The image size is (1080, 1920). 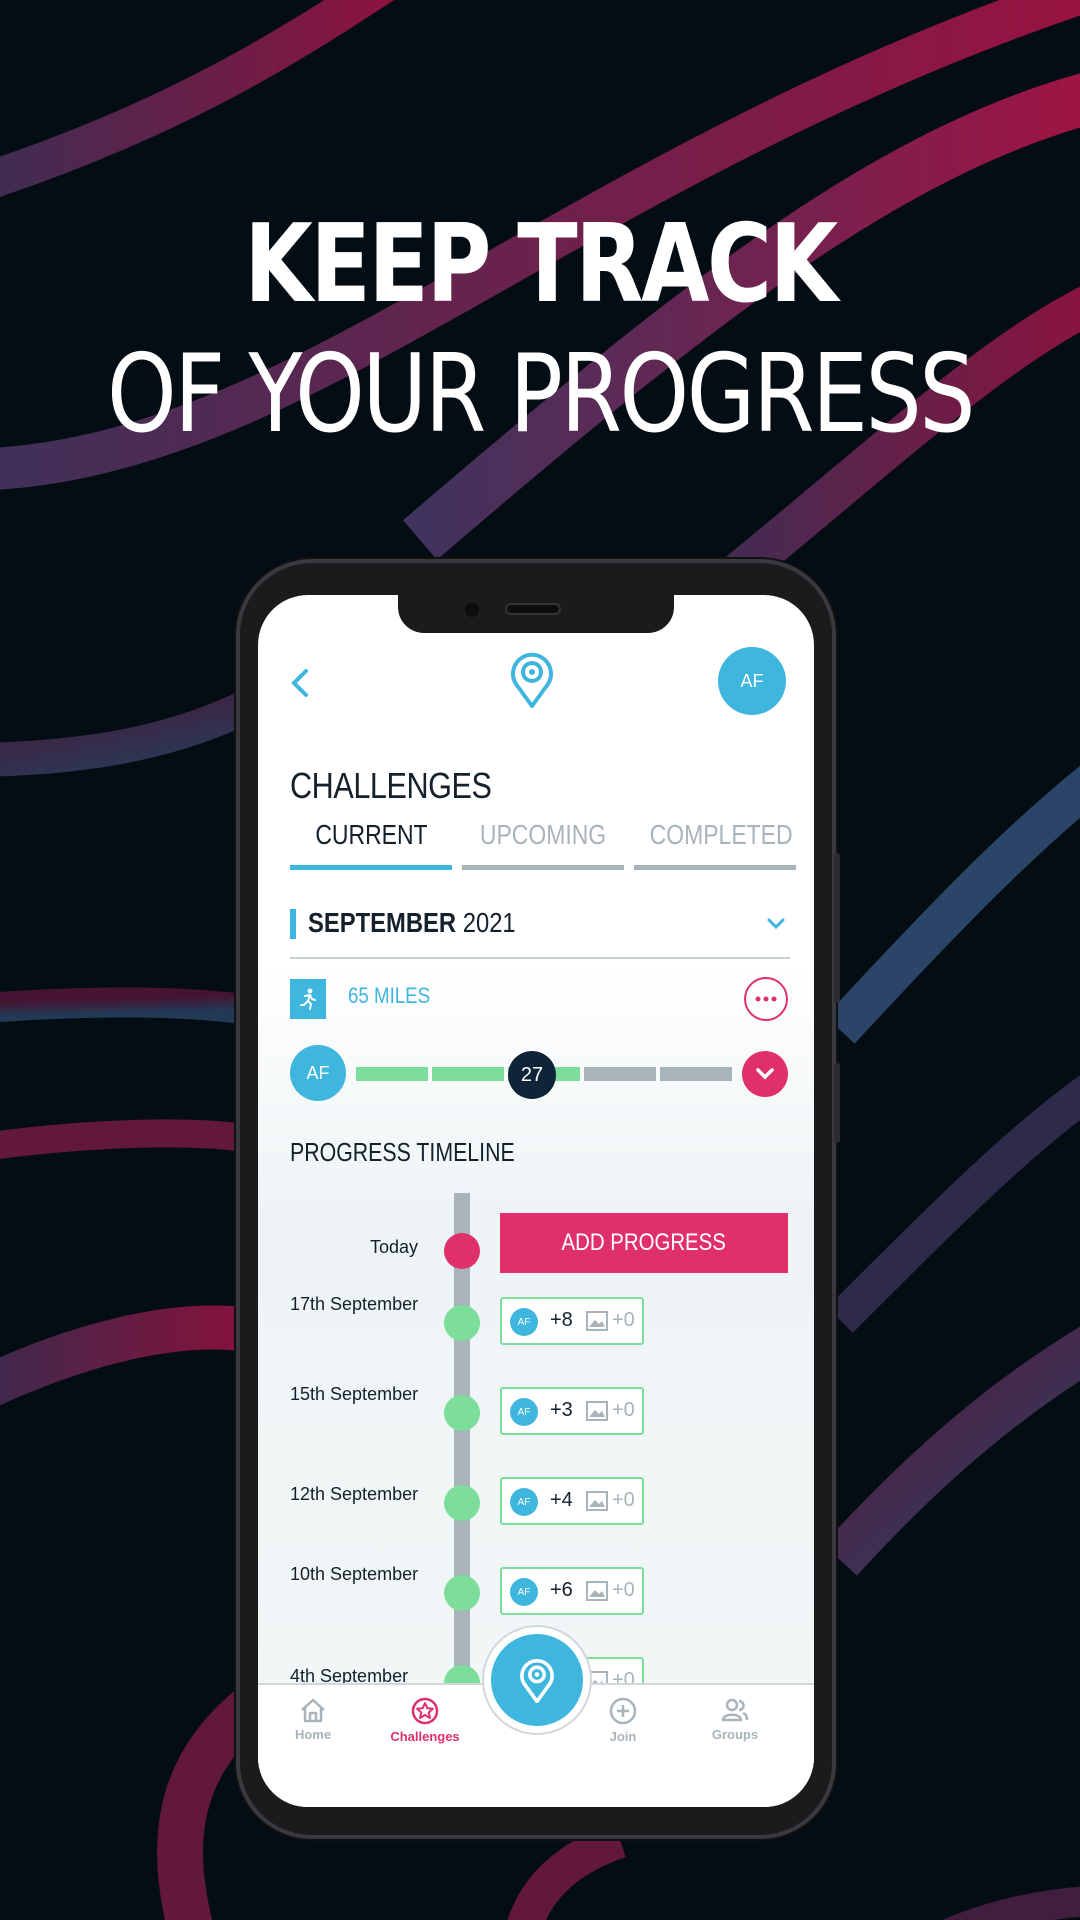 I want to click on nav-join: Join, so click(x=623, y=1720).